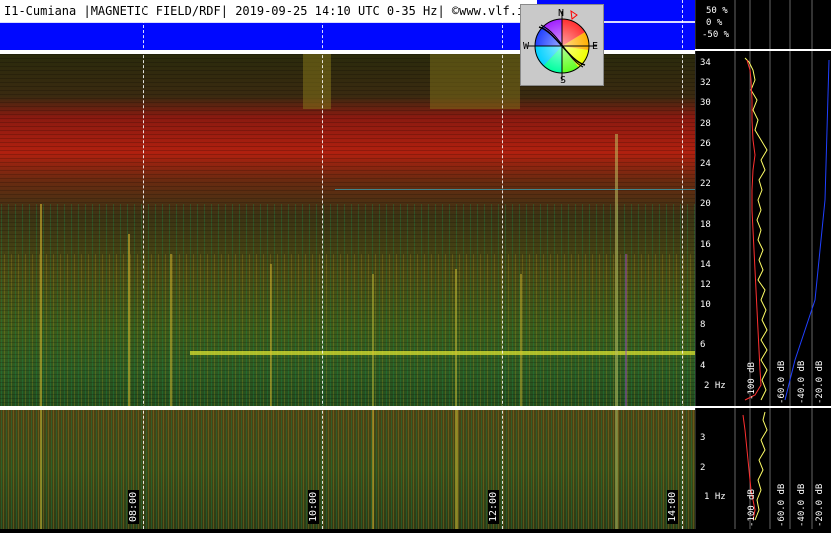 Image resolution: width=831 pixels, height=533 pixels. What do you see at coordinates (705, 63) in the screenshot?
I see `freq-tick: 34` at bounding box center [705, 63].